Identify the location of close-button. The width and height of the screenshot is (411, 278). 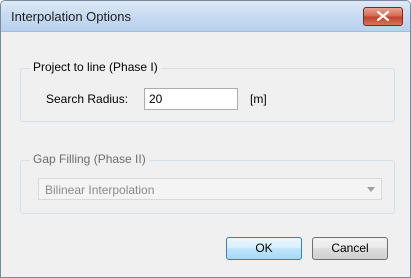
(383, 16).